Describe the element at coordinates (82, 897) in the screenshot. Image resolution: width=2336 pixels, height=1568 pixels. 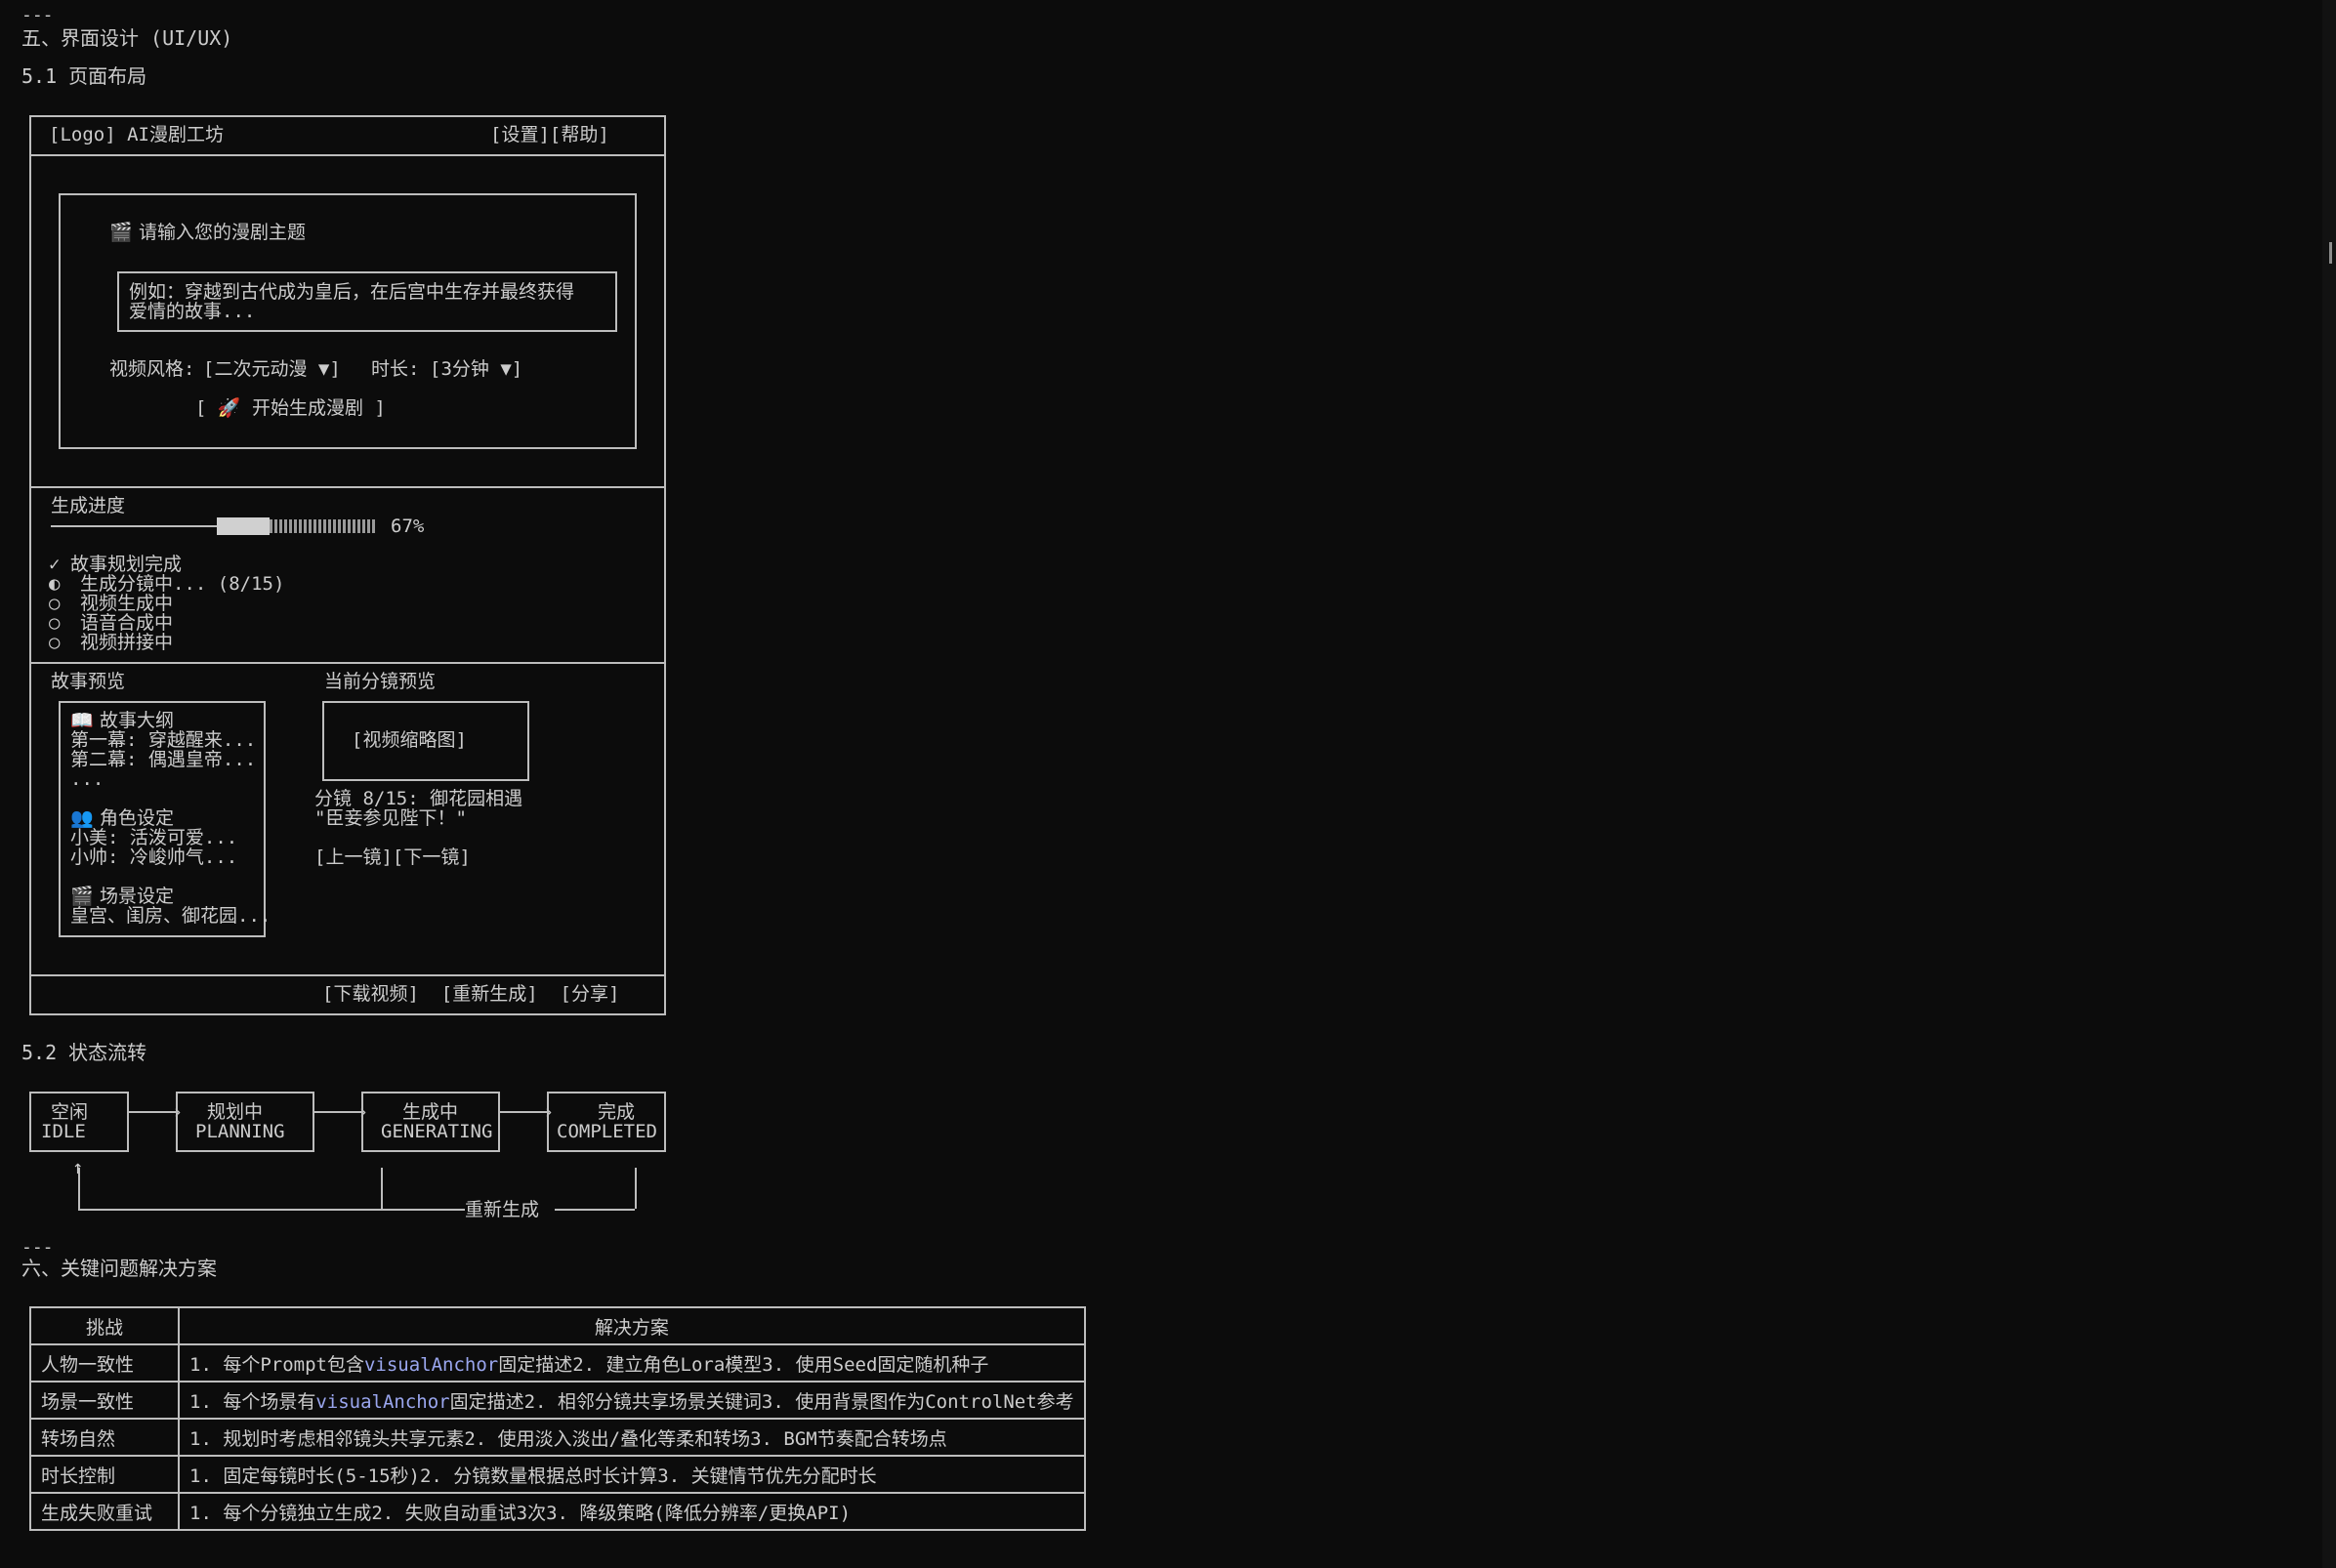
I see `scene-icon: 🎬` at that location.